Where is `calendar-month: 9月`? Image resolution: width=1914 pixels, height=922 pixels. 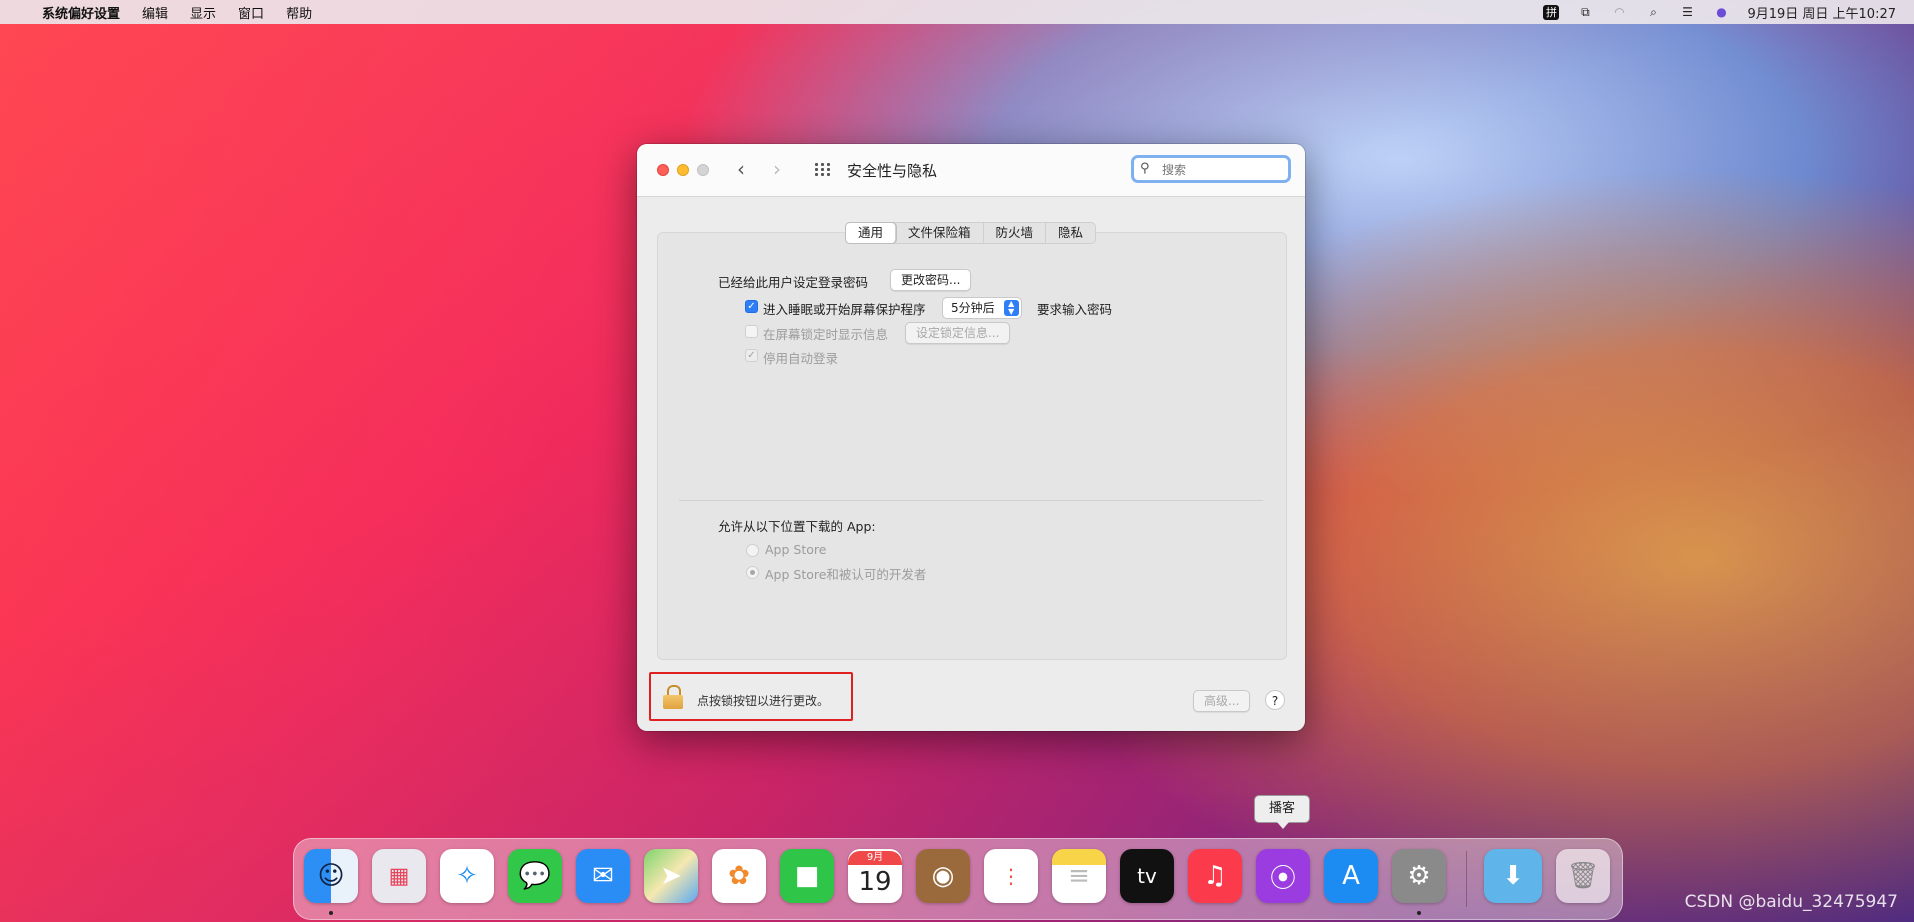
calendar-month: 9月 is located at coordinates (875, 858).